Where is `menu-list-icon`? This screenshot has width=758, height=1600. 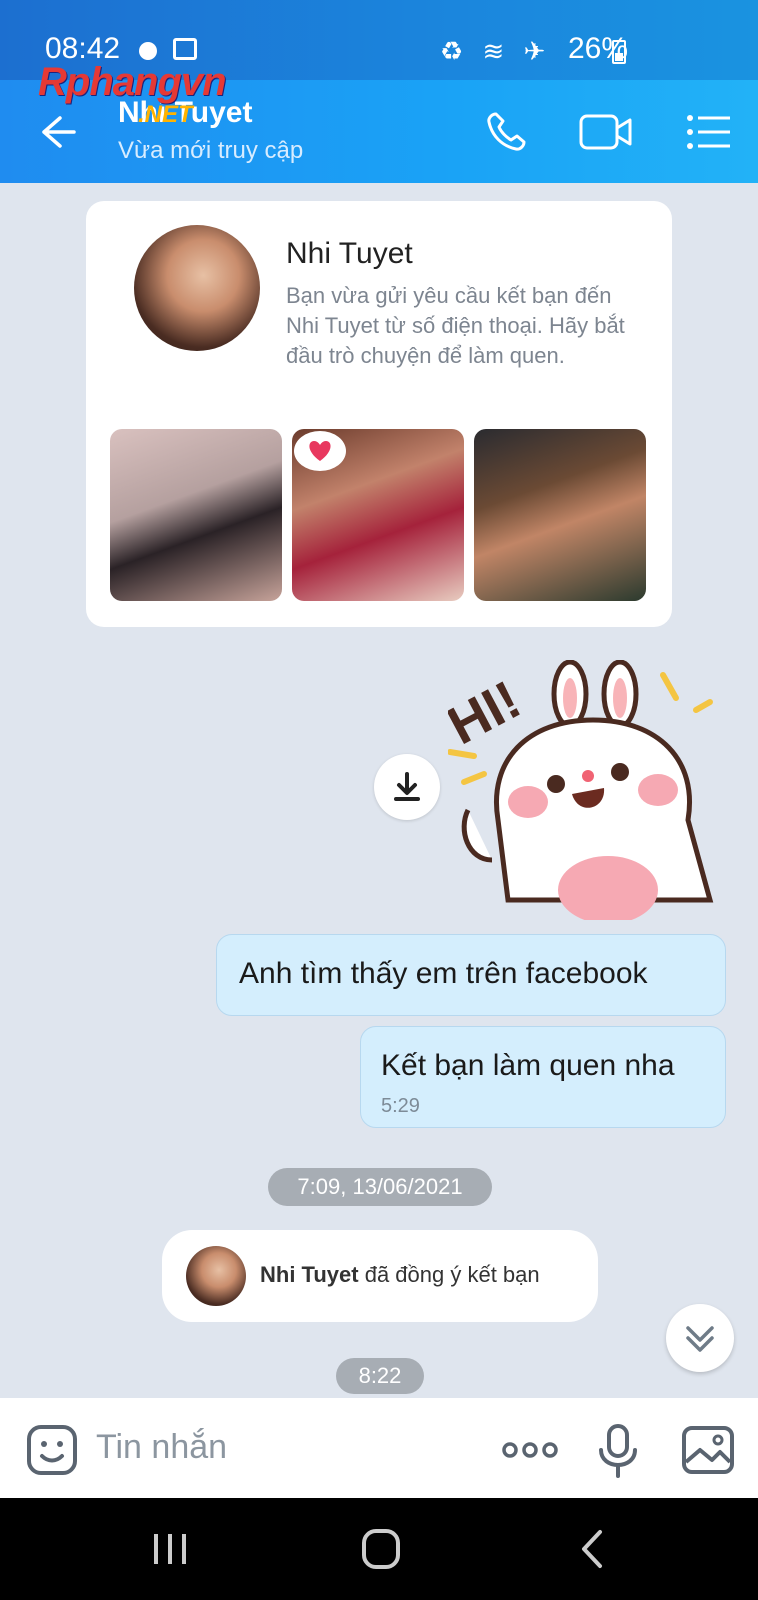 menu-list-icon is located at coordinates (709, 132).